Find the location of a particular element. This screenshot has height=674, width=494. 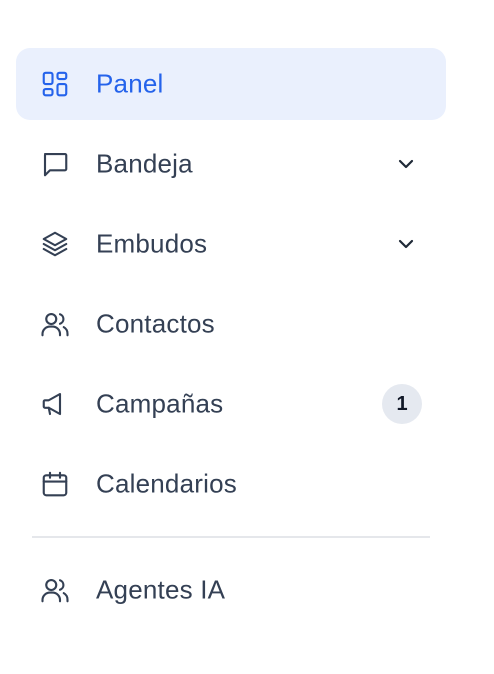

sidebar-item-label: Campañas is located at coordinates (160, 403).